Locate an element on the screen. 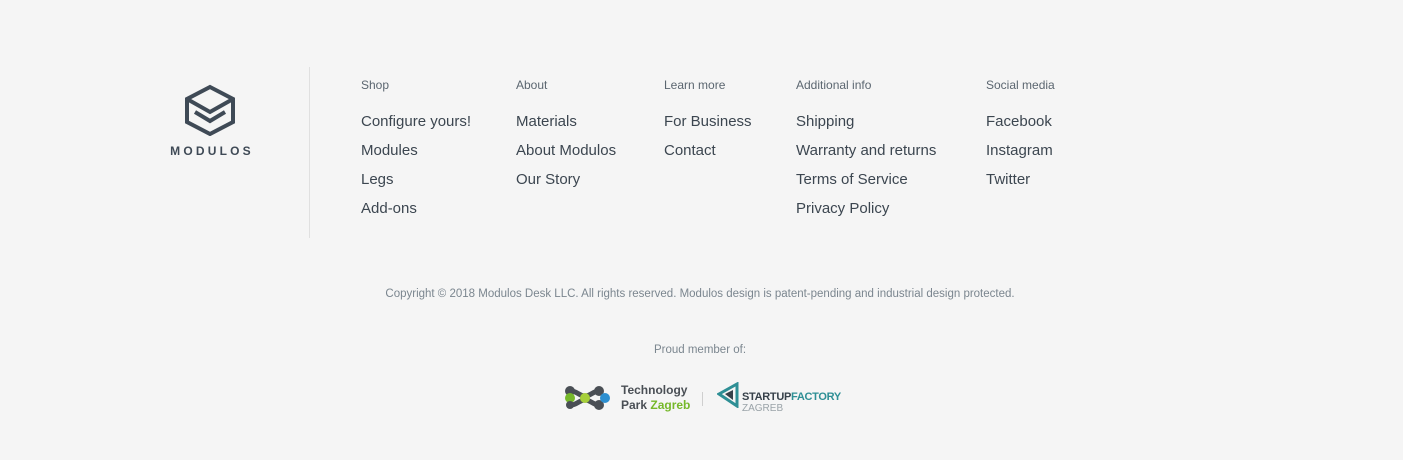 This screenshot has height=460, width=1403. startup-factory-zagreb-logo: STARTUPFACTORY ZAGREB is located at coordinates (782, 400).